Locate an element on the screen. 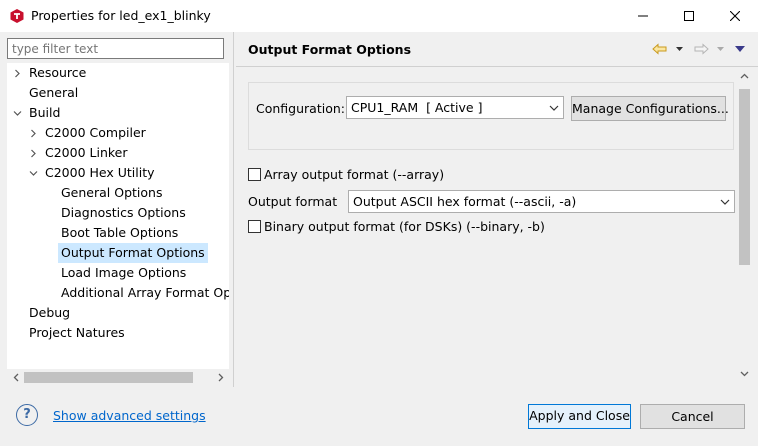 This screenshot has height=446, width=758. tree-item-c2000-hex-utility: C2000 Hex Utility is located at coordinates (100, 173).